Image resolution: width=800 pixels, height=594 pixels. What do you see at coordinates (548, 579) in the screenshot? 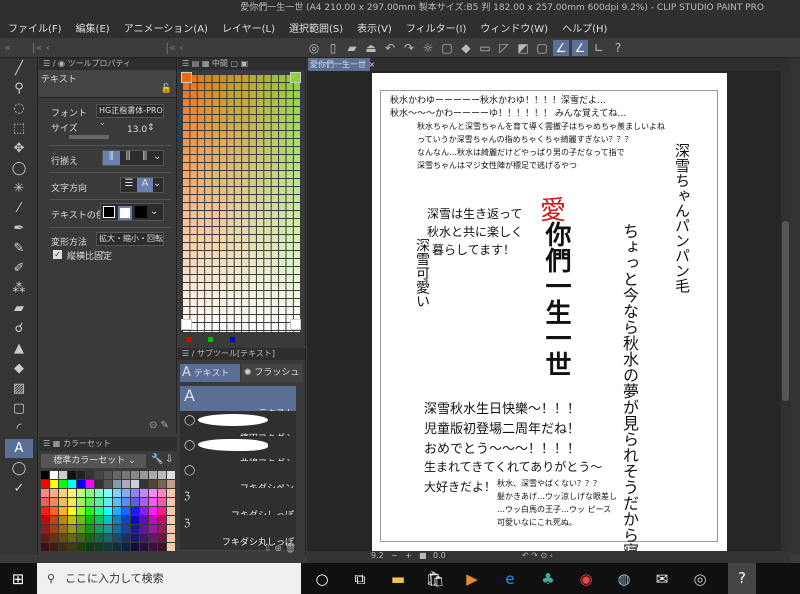
I see `app-icon: ♣` at bounding box center [548, 579].